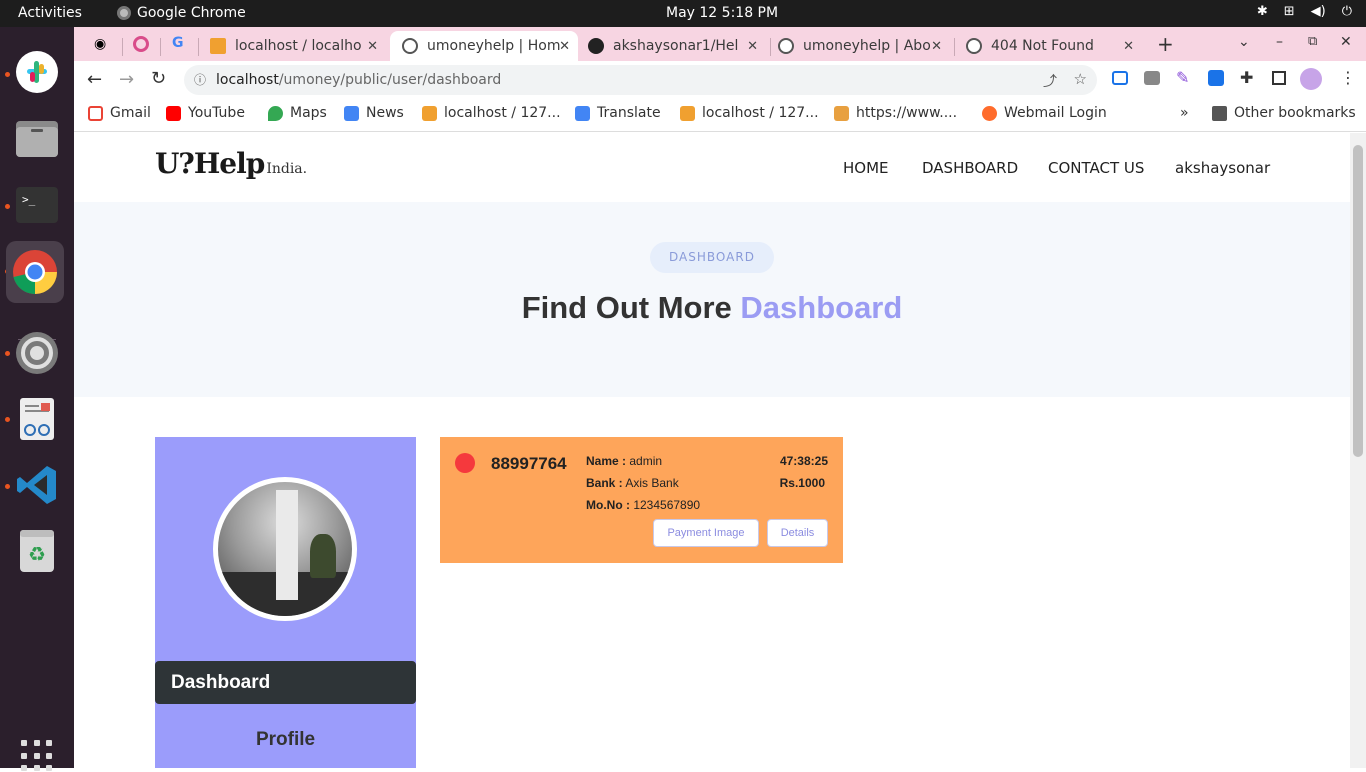 This screenshot has width=1366, height=772. I want to click on tab-umoneyhelp-home: umoneyhelp | Hom ✕, so click(484, 46).